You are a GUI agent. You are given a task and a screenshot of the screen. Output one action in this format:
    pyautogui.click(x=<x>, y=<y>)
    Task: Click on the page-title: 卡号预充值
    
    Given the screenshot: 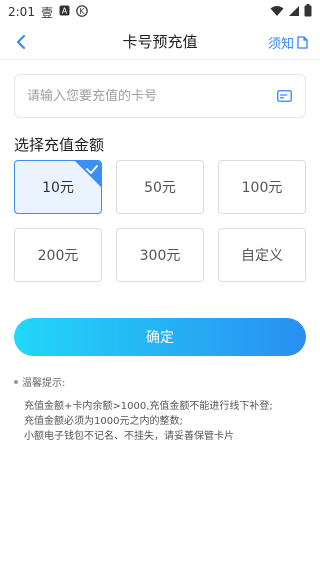 What is the action you would take?
    pyautogui.click(x=160, y=42)
    